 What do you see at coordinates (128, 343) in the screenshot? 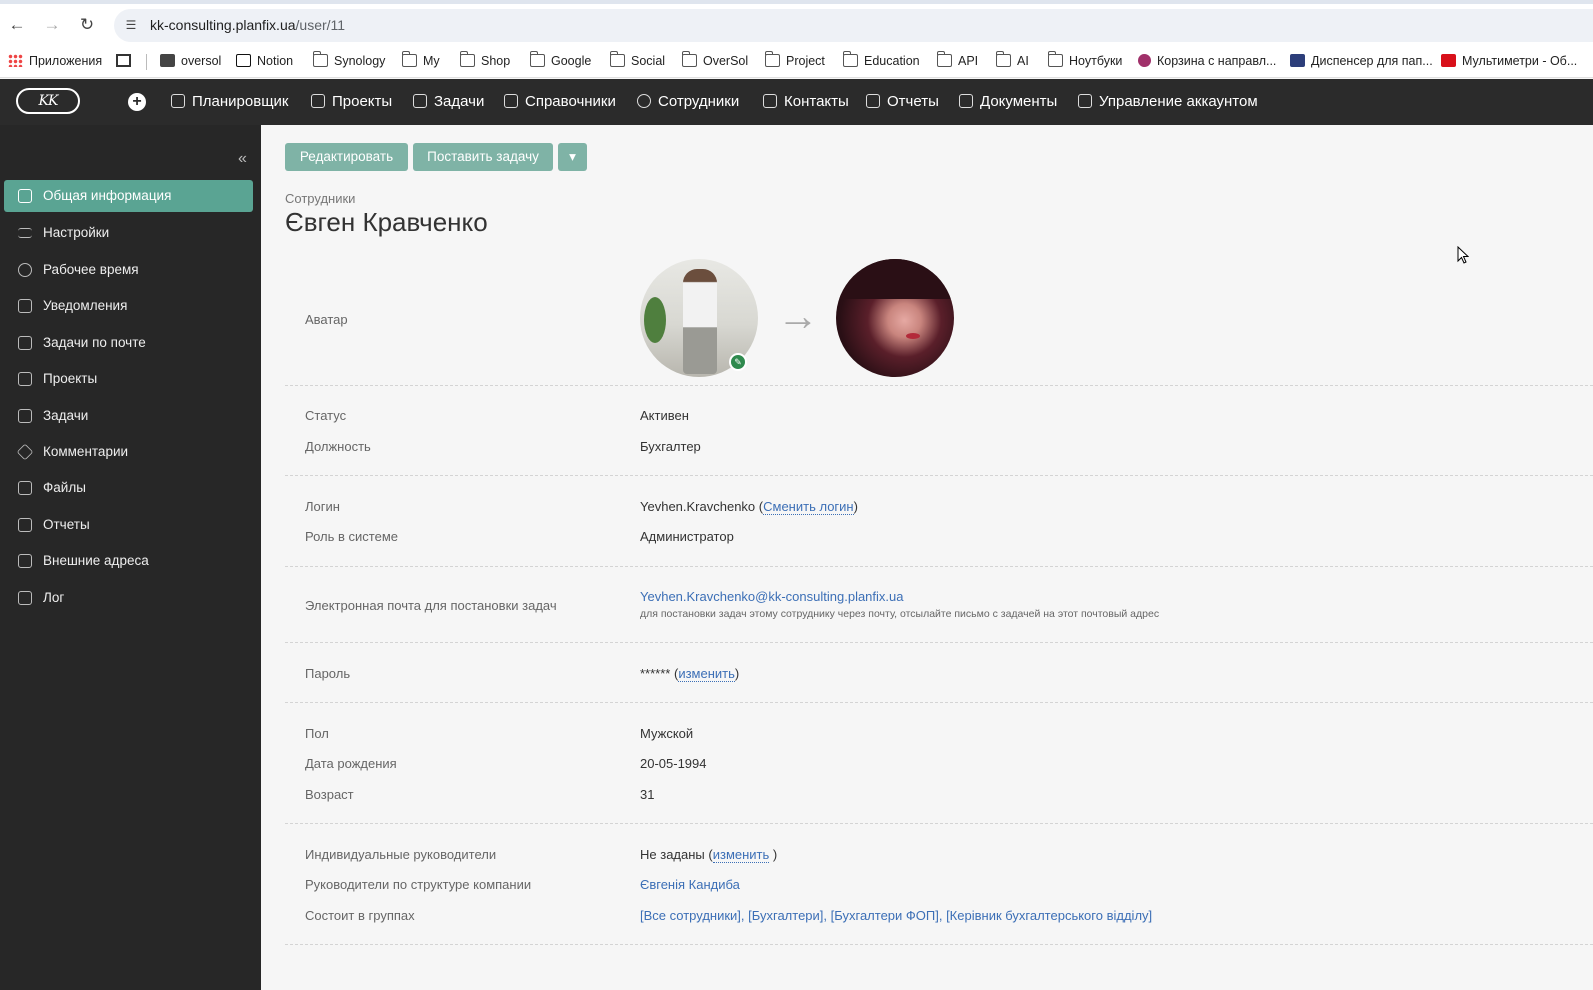
I see `sidebar-item-mail-tasks: Задачи по почте` at bounding box center [128, 343].